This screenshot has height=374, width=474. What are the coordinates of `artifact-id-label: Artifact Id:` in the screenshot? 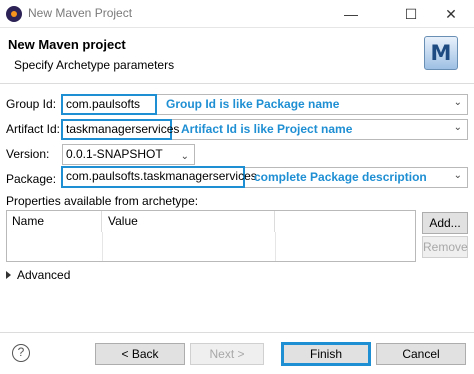 It's located at (33, 129).